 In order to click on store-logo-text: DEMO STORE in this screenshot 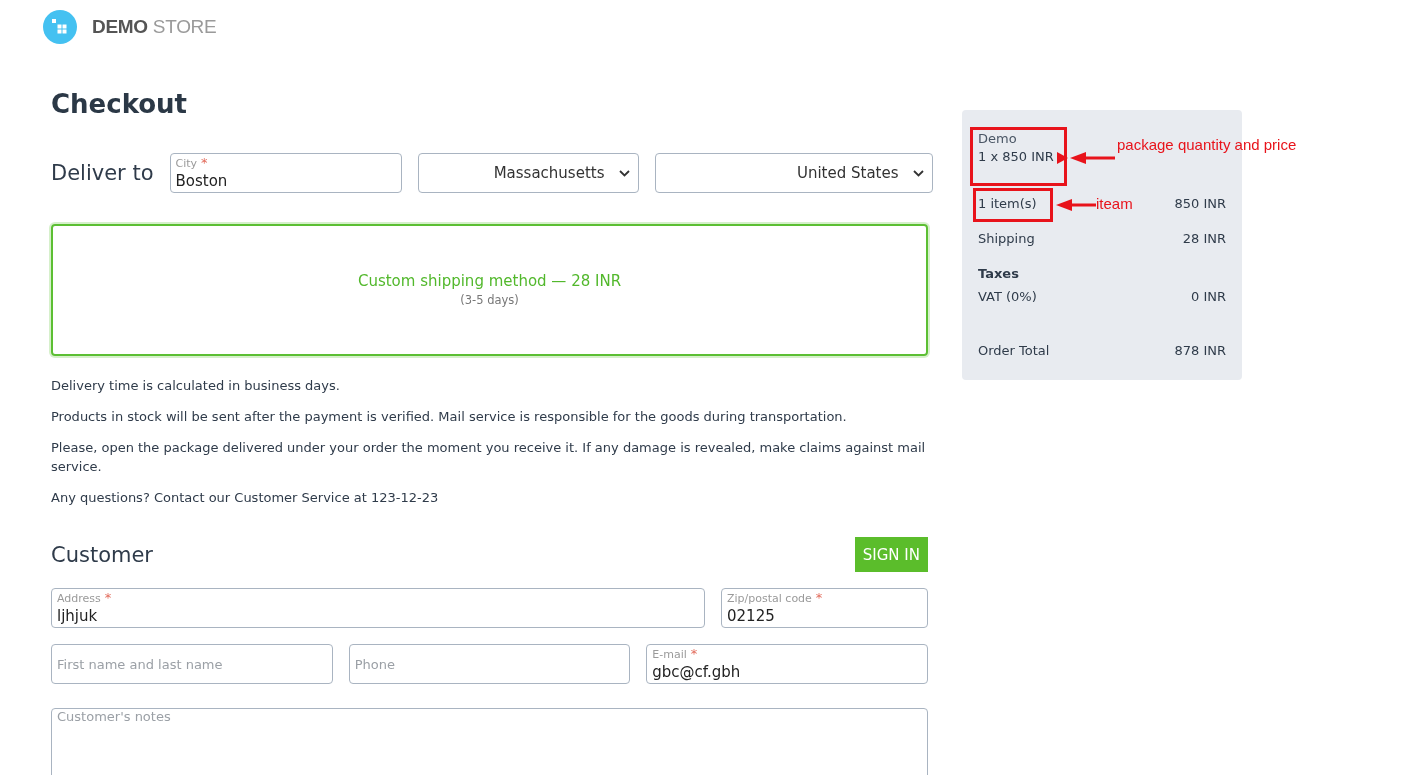, I will do `click(154, 27)`.